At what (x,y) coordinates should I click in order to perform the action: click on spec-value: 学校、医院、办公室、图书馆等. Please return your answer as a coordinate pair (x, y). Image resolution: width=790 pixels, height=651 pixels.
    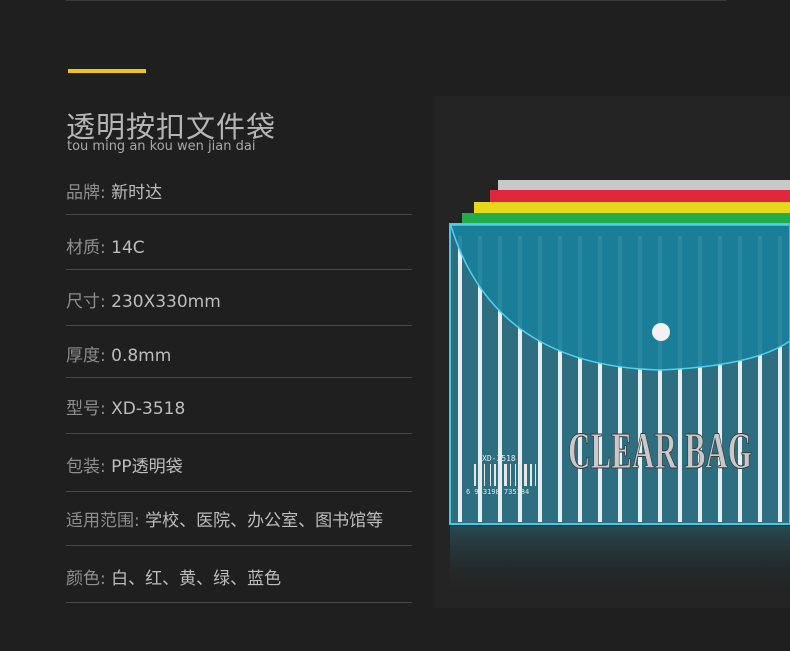
    Looking at the image, I should click on (264, 521).